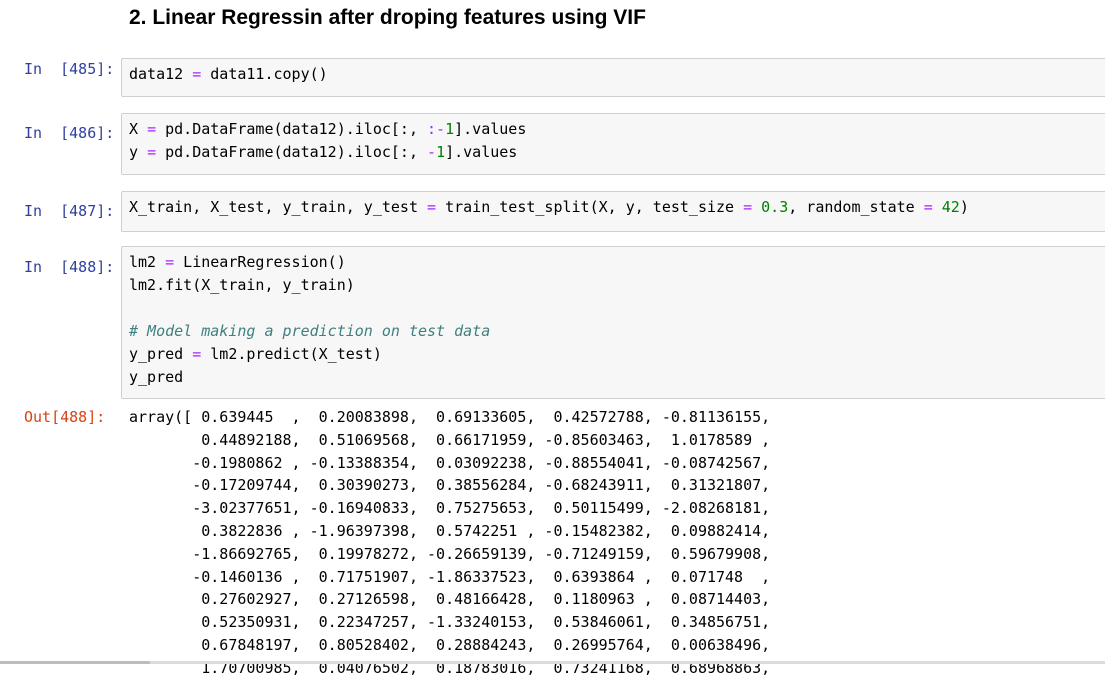 The image size is (1105, 680). Describe the element at coordinates (264, 74) in the screenshot. I see `code-token: data11.copy()` at that location.